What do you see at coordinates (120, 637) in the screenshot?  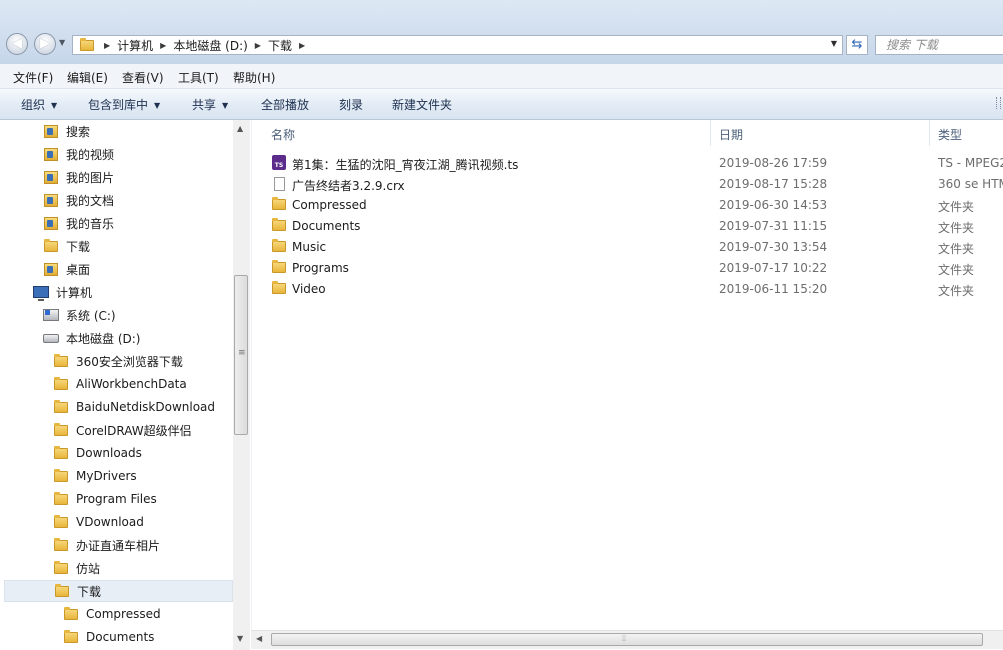 I see `nav-label: Documents` at bounding box center [120, 637].